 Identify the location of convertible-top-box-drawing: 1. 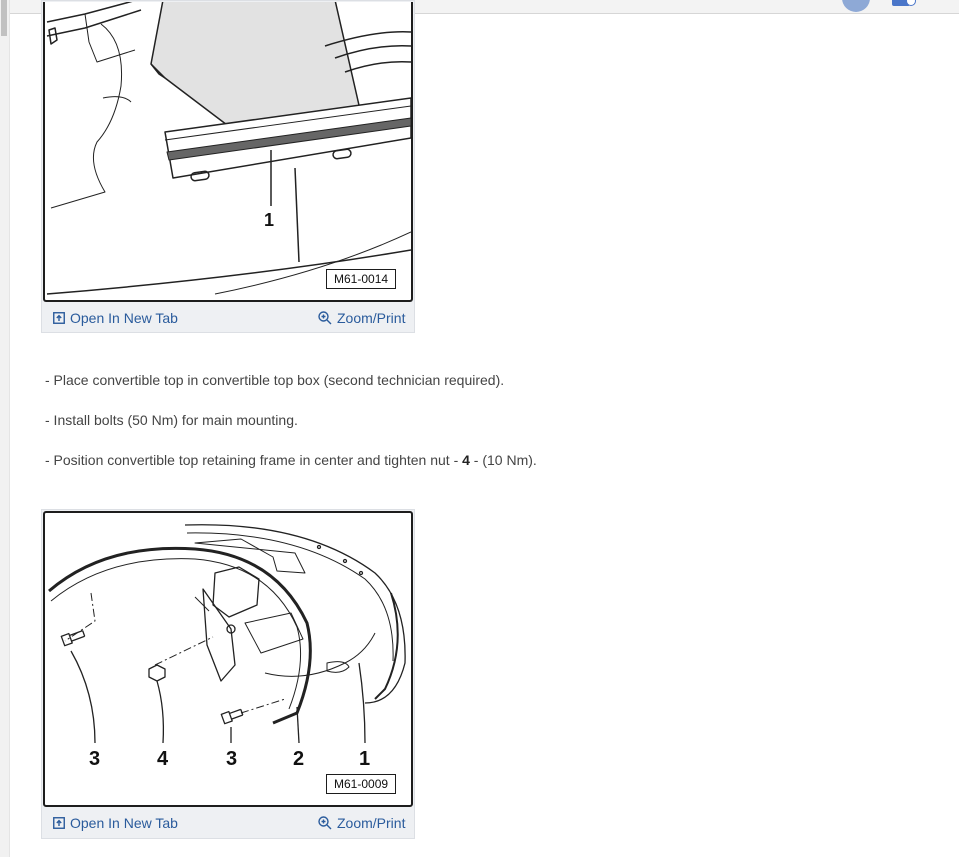
(228, 148).